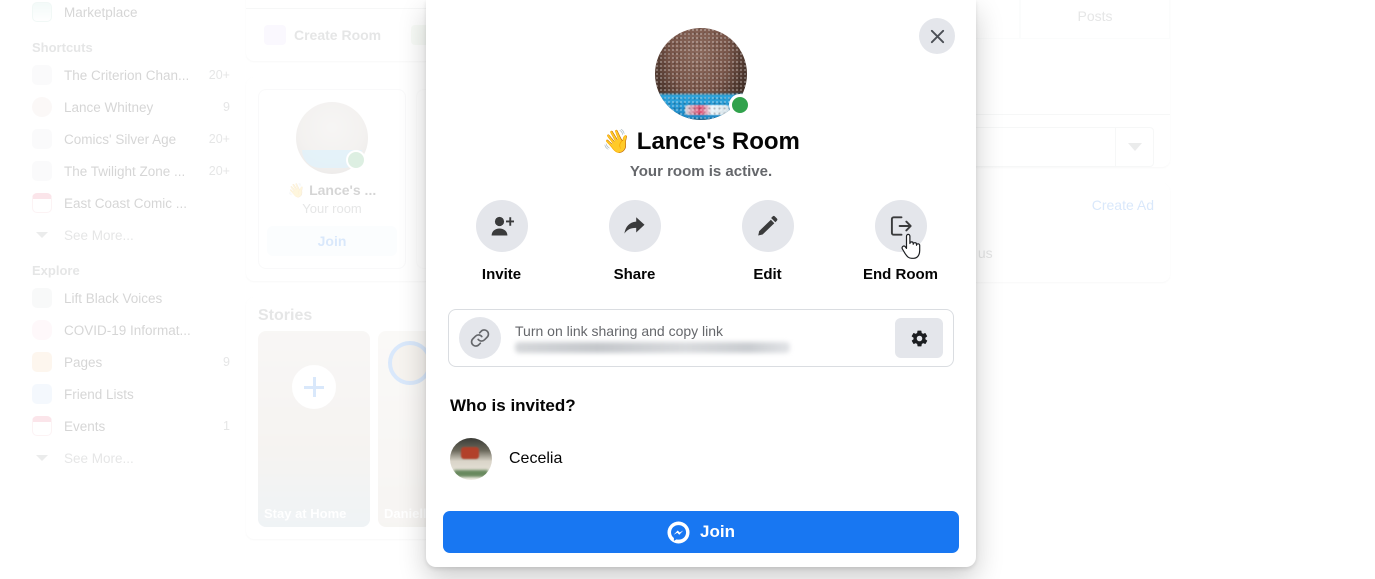 The width and height of the screenshot is (1375, 579). I want to click on action-label: Edit, so click(767, 274).